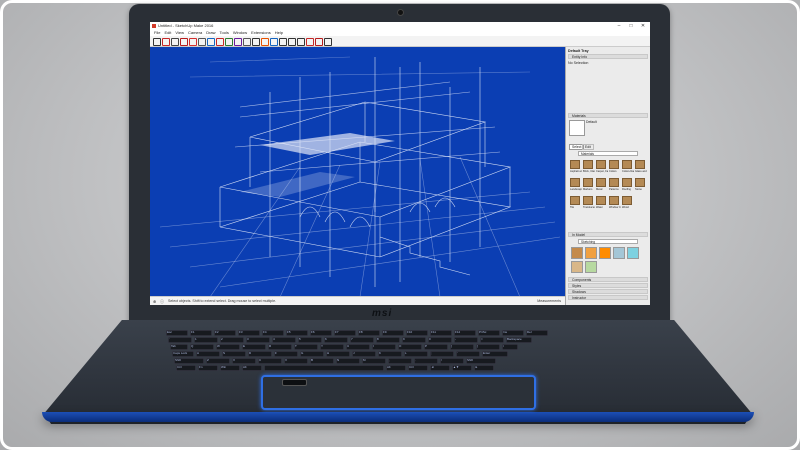  I want to click on keyboard-key: F4, so click(273, 333).